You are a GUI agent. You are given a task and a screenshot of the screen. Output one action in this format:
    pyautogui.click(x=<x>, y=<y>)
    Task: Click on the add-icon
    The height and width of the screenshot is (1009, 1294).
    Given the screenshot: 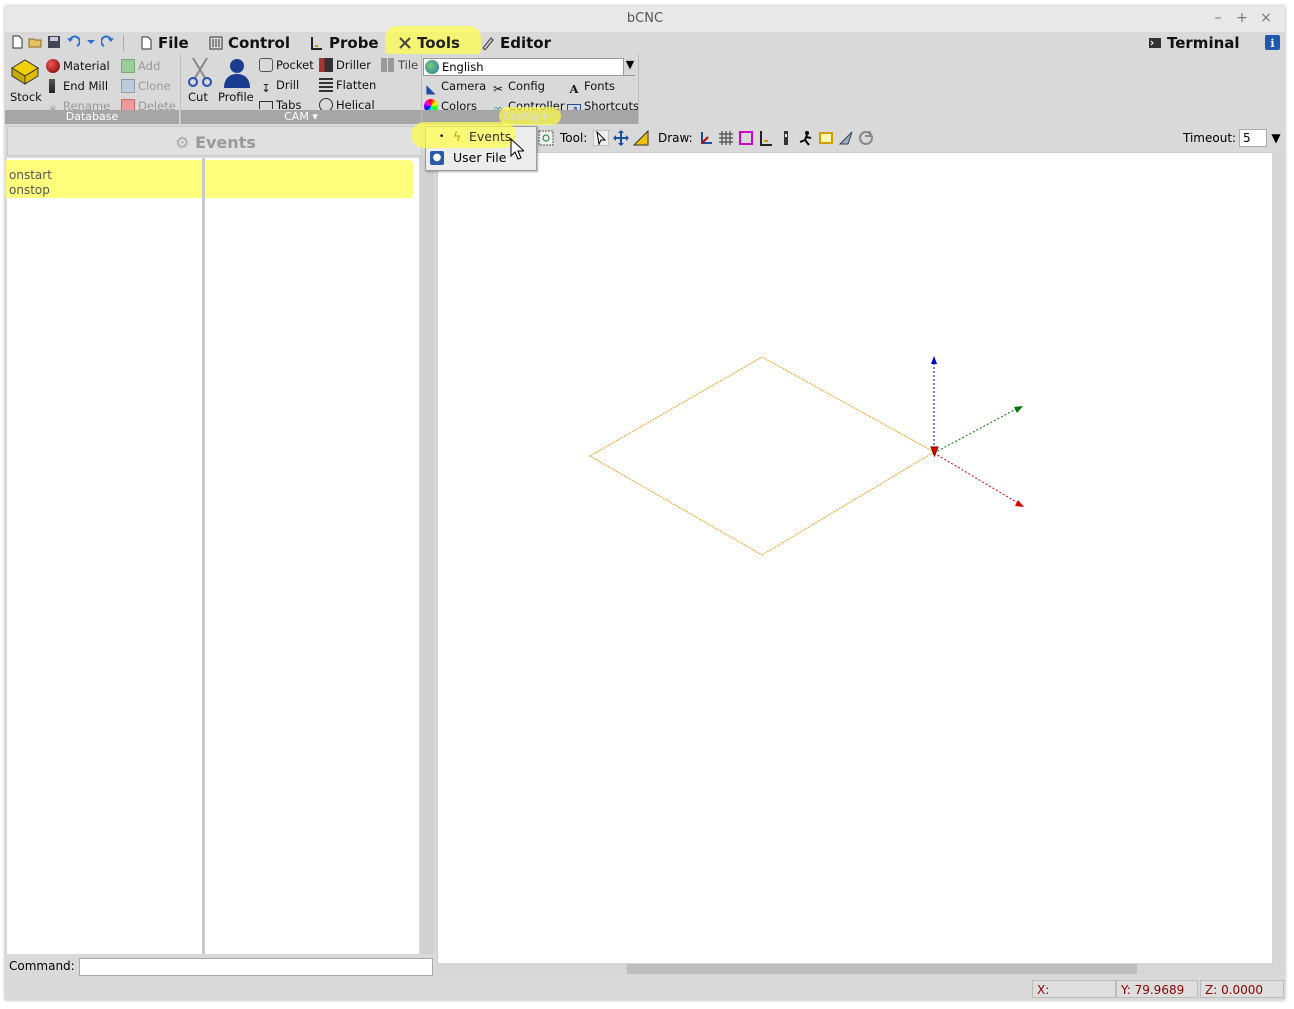 What is the action you would take?
    pyautogui.click(x=128, y=66)
    